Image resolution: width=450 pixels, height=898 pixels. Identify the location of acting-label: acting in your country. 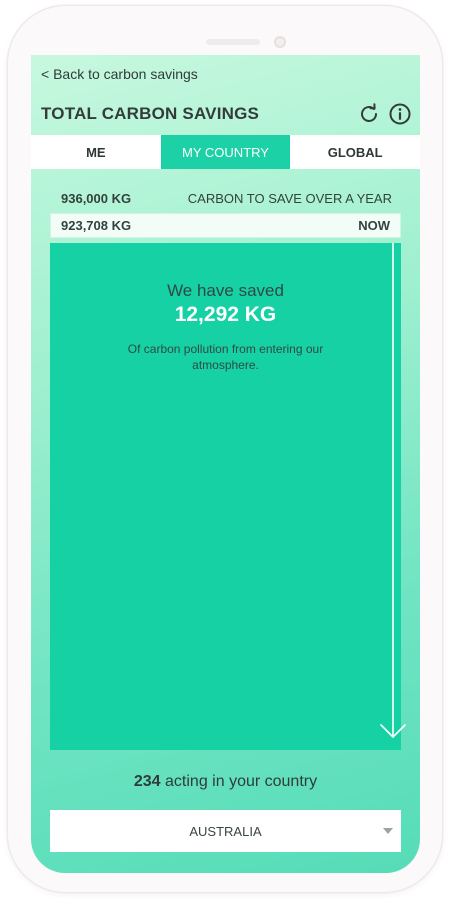
(239, 781).